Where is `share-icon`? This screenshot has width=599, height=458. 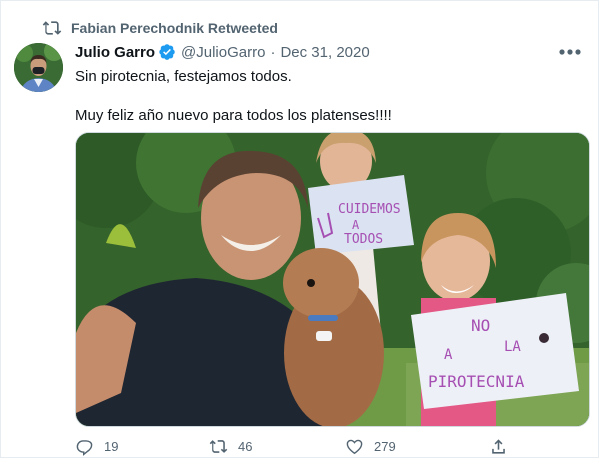 share-icon is located at coordinates (498, 446).